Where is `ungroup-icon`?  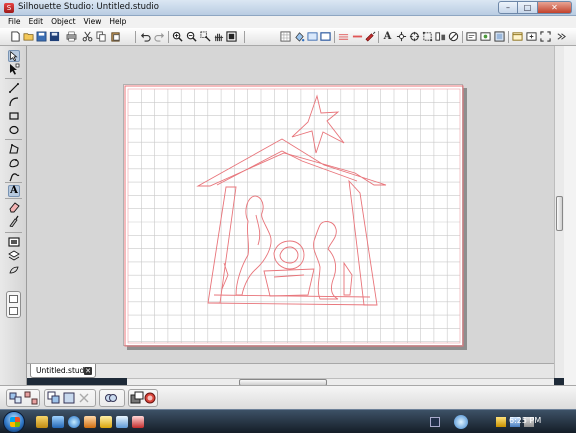 ungroup-icon is located at coordinates (31, 398).